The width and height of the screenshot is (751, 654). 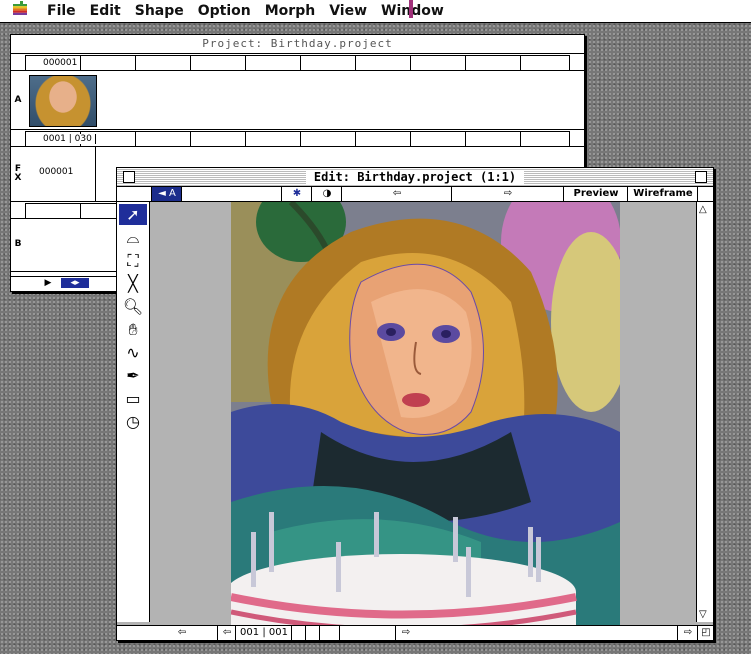 I want to click on toolbar-slot, so click(x=231, y=194).